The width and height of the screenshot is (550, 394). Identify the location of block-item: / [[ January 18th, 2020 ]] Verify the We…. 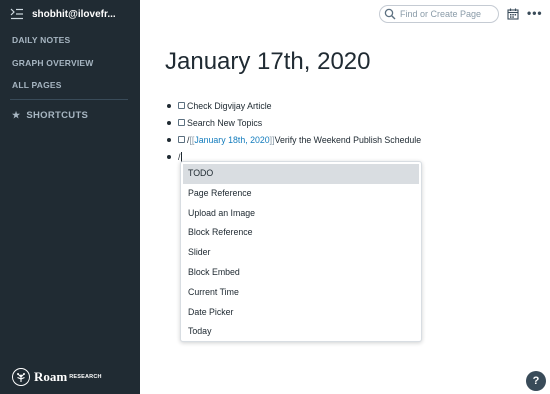
(294, 139).